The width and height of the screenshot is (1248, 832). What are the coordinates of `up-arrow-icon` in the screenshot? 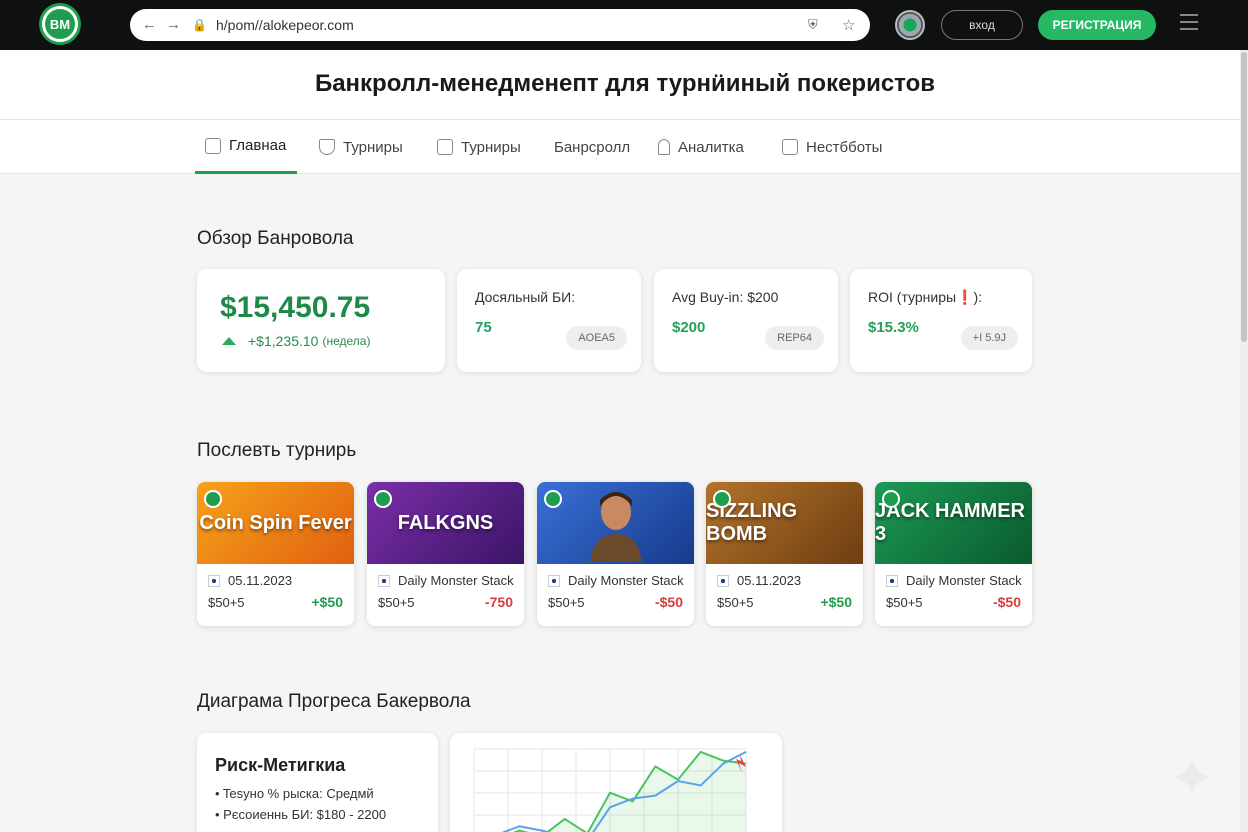 It's located at (229, 341).